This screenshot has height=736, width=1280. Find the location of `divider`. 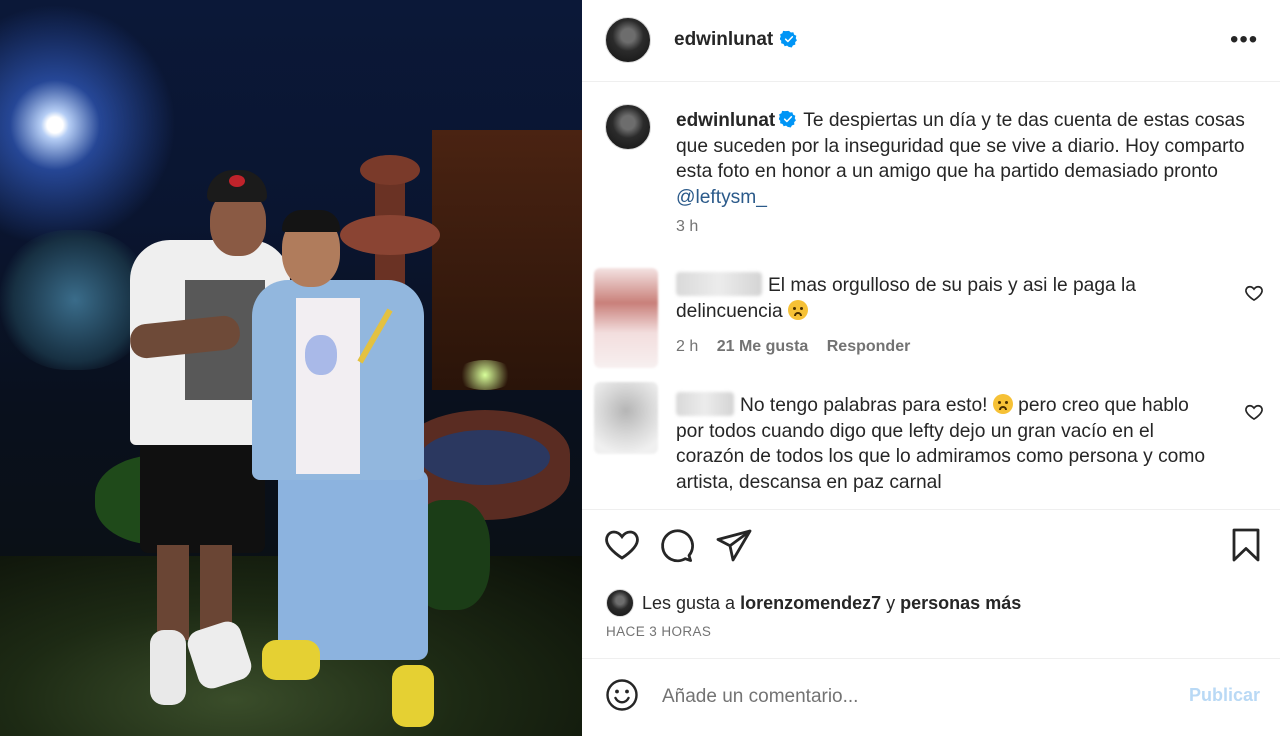

divider is located at coordinates (931, 509).